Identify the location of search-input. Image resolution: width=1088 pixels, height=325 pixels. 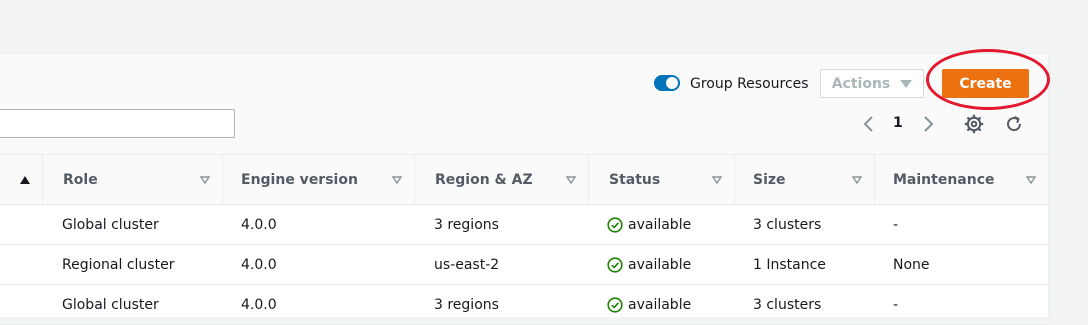
(117, 123).